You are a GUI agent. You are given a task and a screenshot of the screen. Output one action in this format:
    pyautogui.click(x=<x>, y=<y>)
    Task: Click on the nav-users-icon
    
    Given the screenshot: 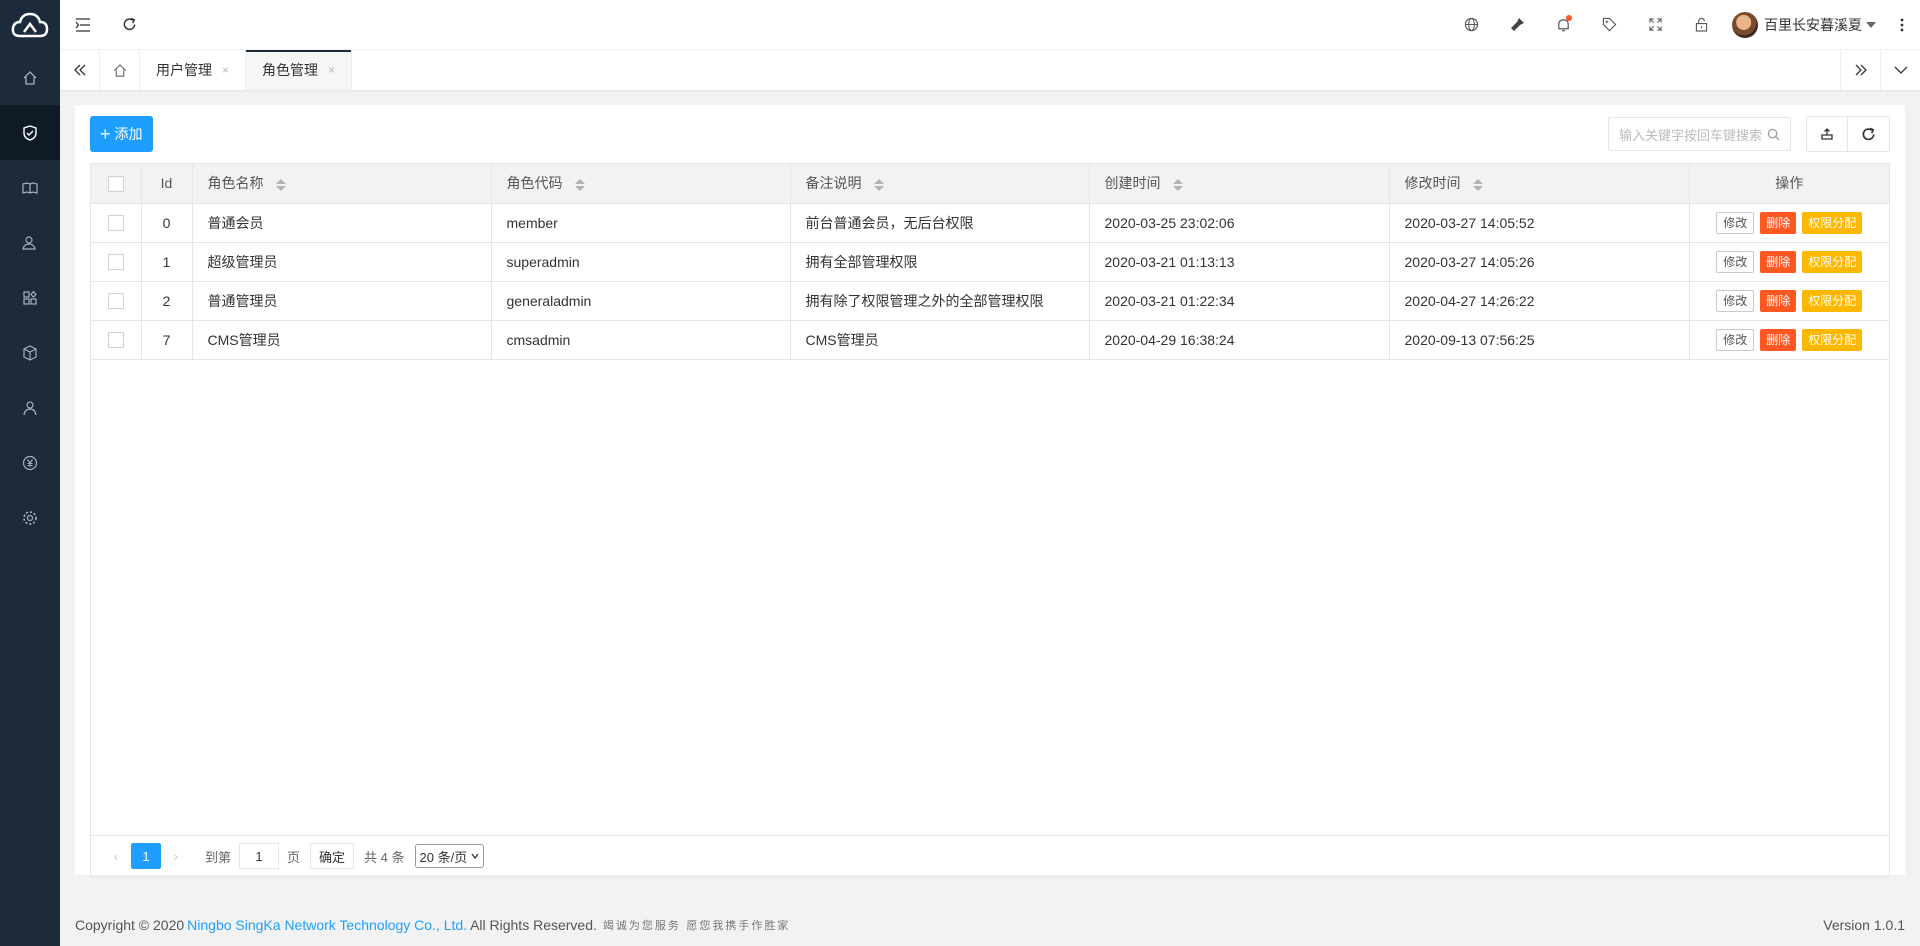 What is the action you would take?
    pyautogui.click(x=30, y=242)
    